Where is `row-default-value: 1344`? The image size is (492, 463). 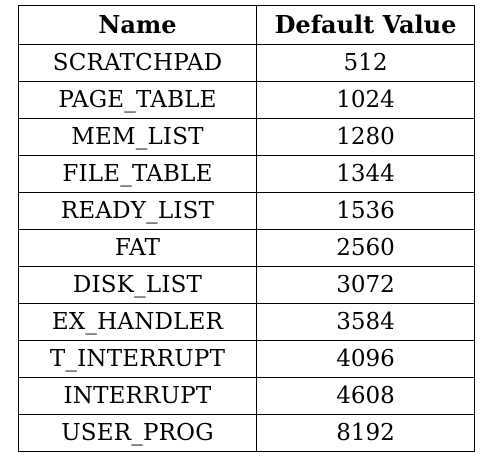
row-default-value: 1344 is located at coordinates (365, 174).